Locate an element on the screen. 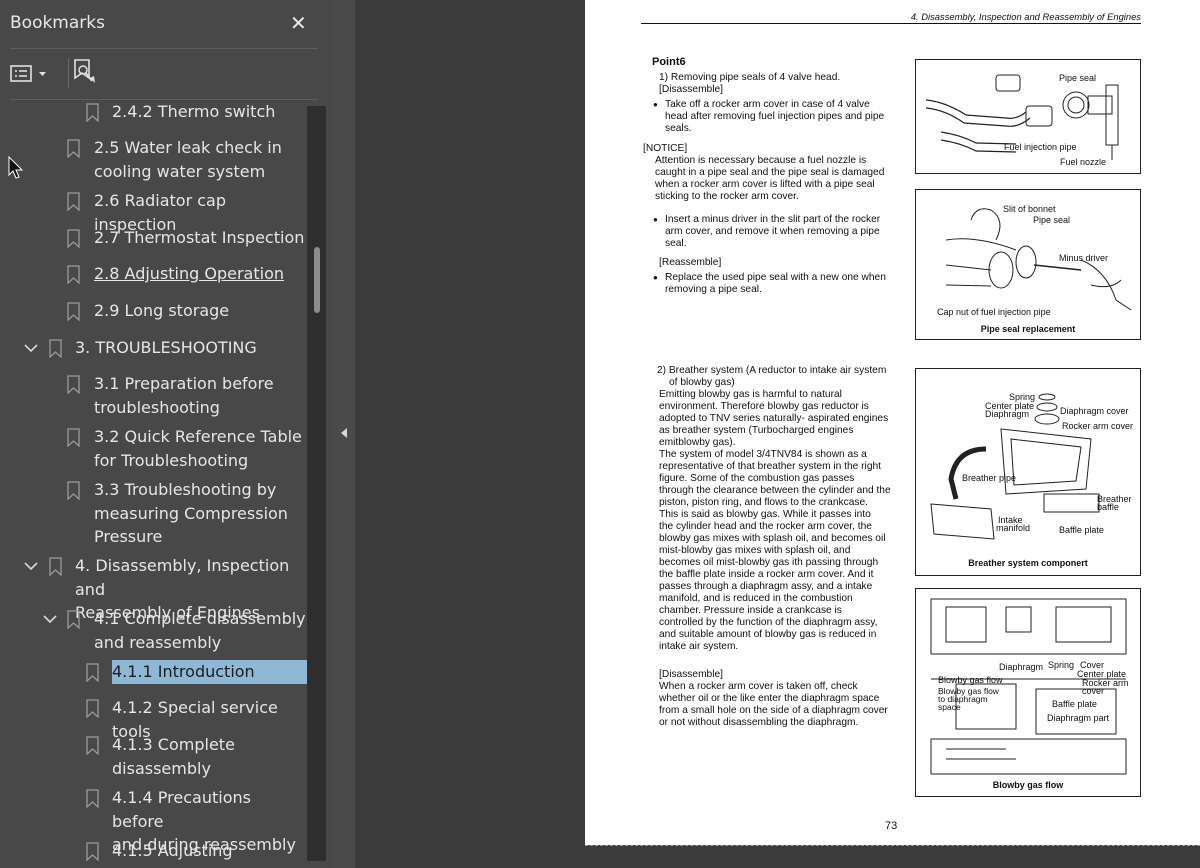 The image size is (1200, 868). bookmark-label: 3.2 Quick Reference Table is located at coordinates (198, 436).